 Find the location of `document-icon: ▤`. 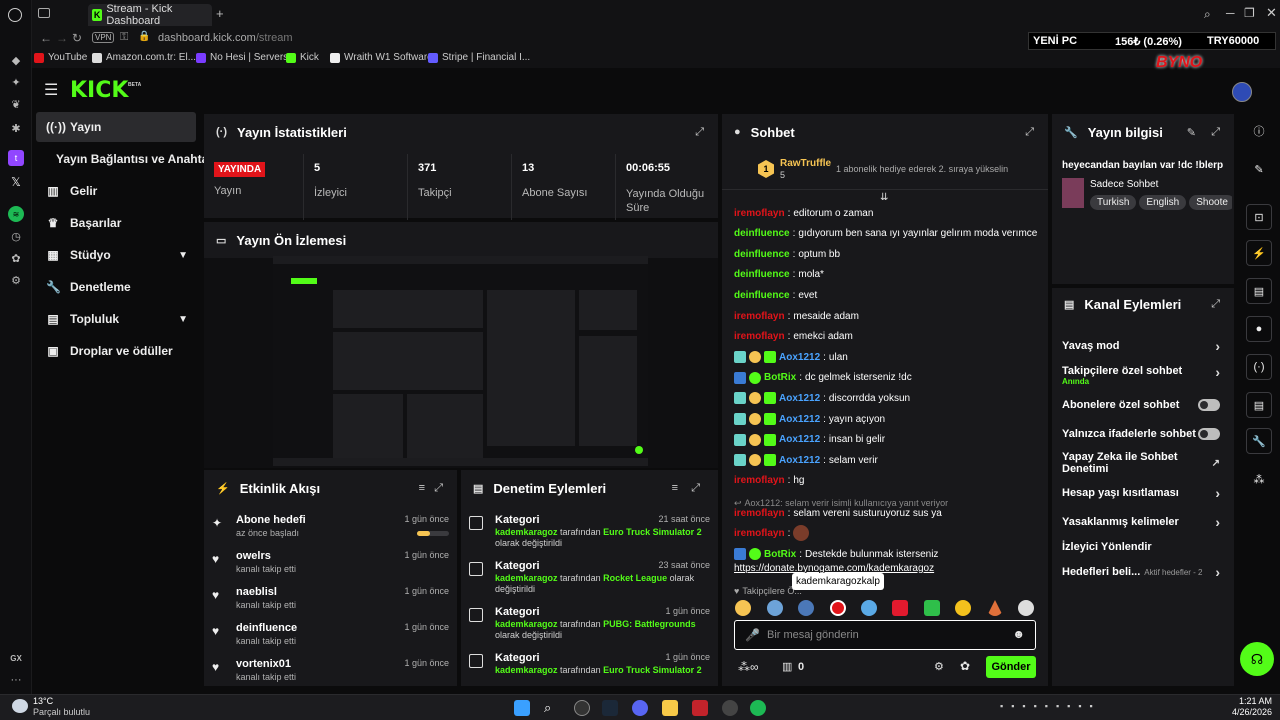

document-icon: ▤ is located at coordinates (1259, 291).